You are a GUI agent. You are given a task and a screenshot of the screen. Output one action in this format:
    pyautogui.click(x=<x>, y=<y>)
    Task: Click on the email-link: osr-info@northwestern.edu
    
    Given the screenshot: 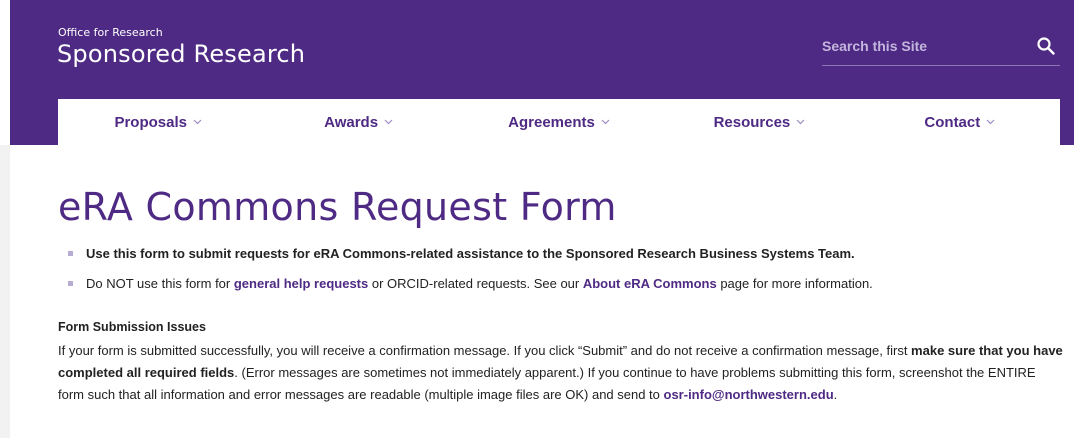 What is the action you would take?
    pyautogui.click(x=749, y=394)
    